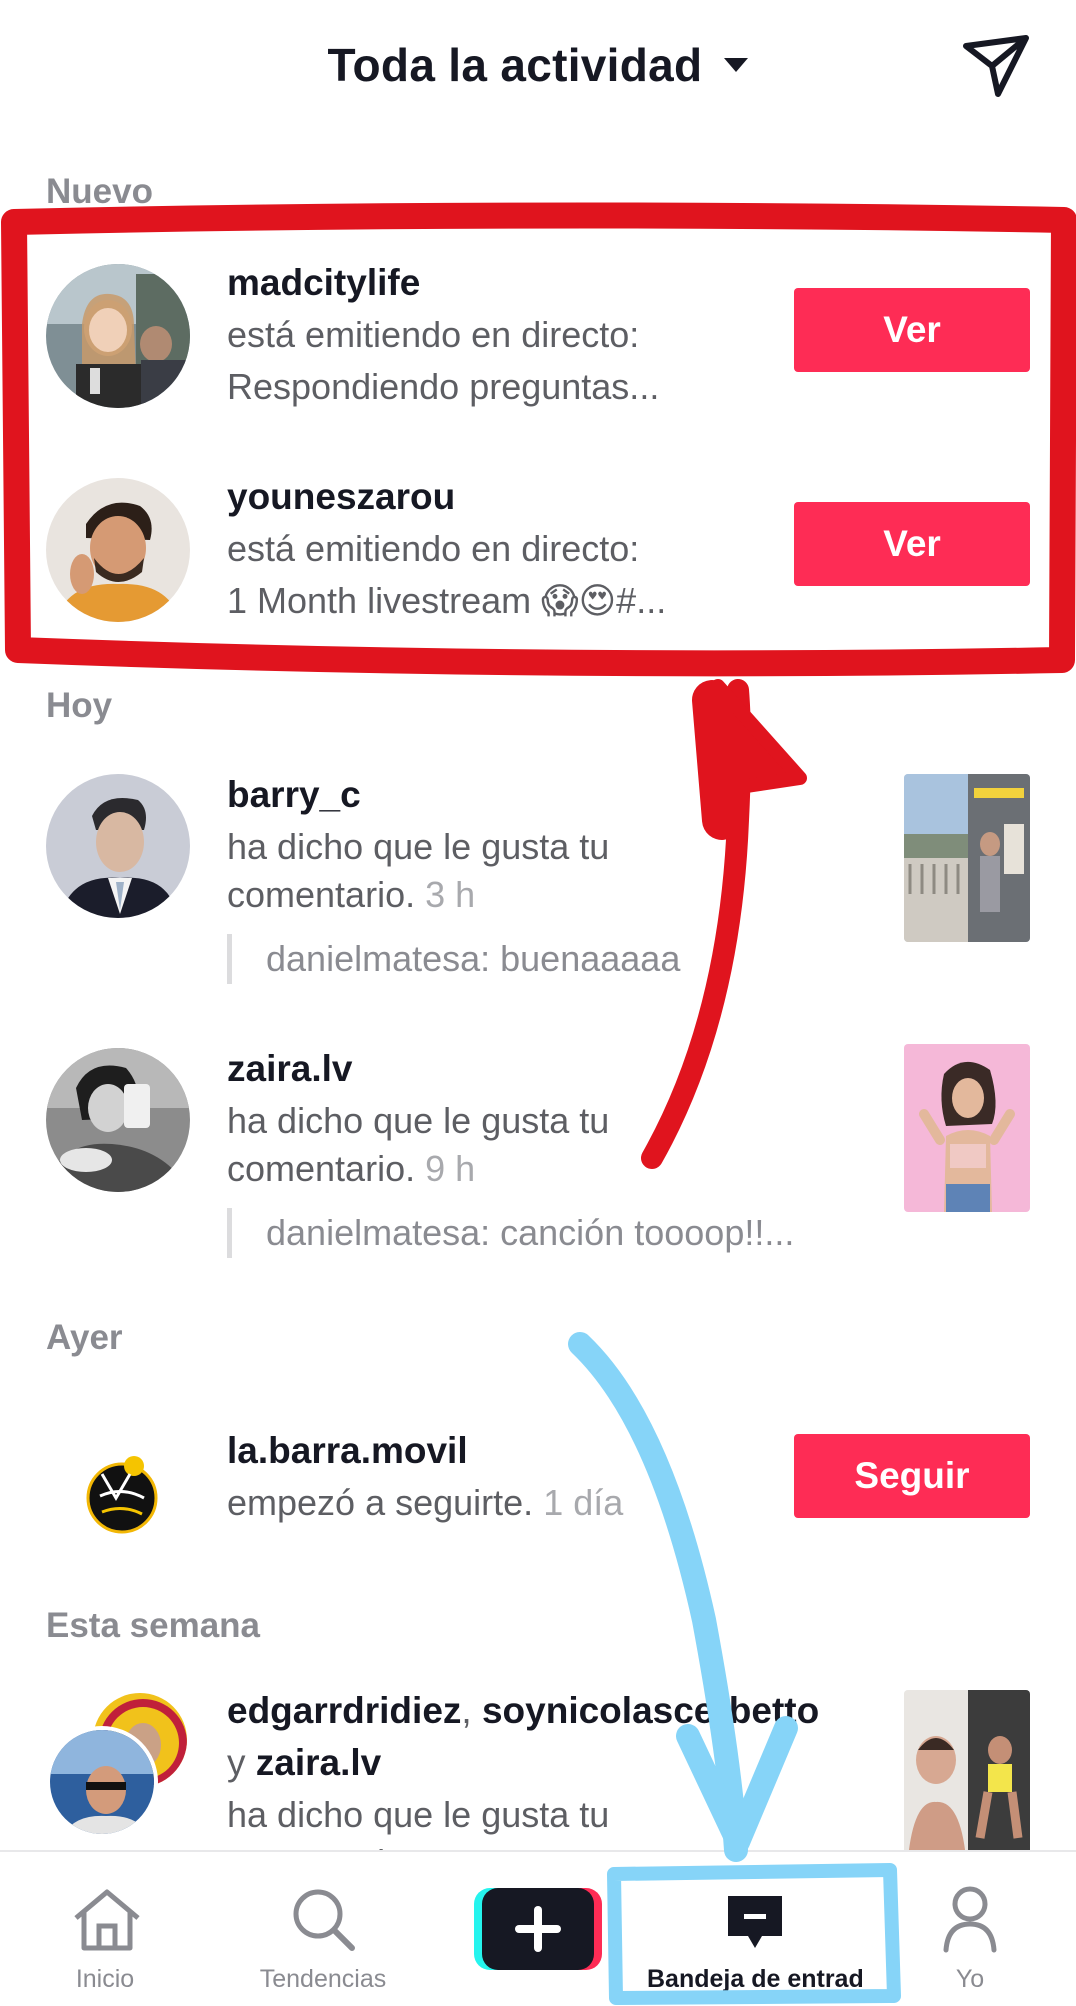  I want to click on tab-trends: Tendencias, so click(323, 1929).